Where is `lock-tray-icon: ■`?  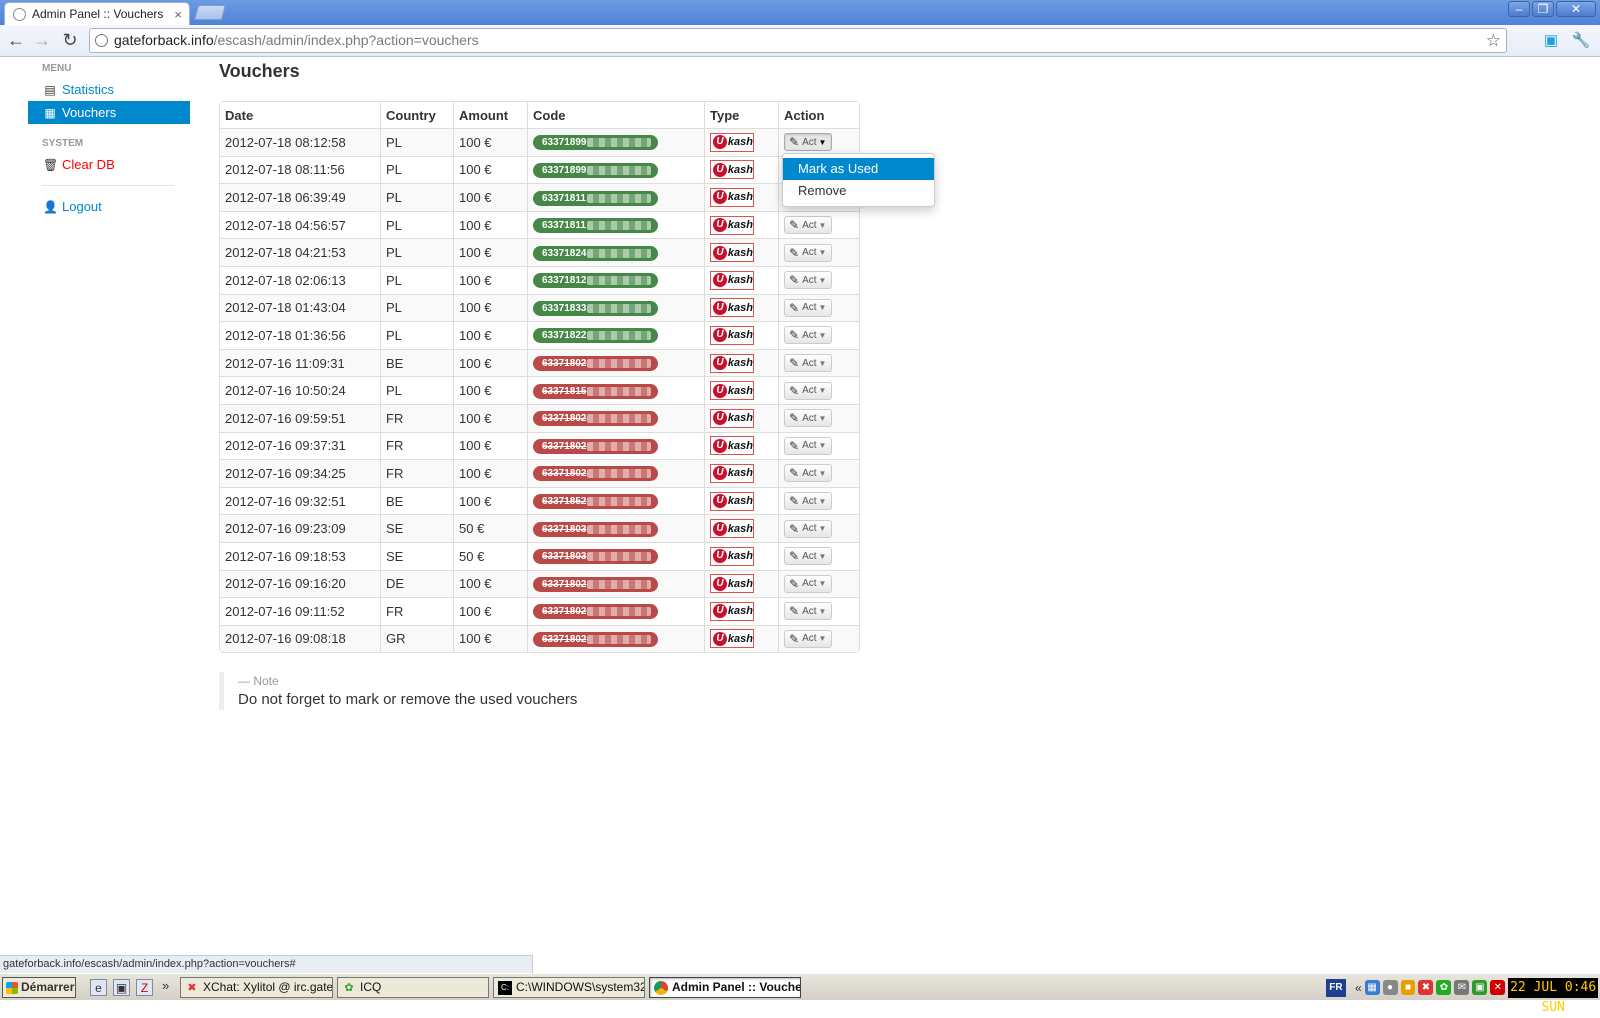 lock-tray-icon: ■ is located at coordinates (1408, 987).